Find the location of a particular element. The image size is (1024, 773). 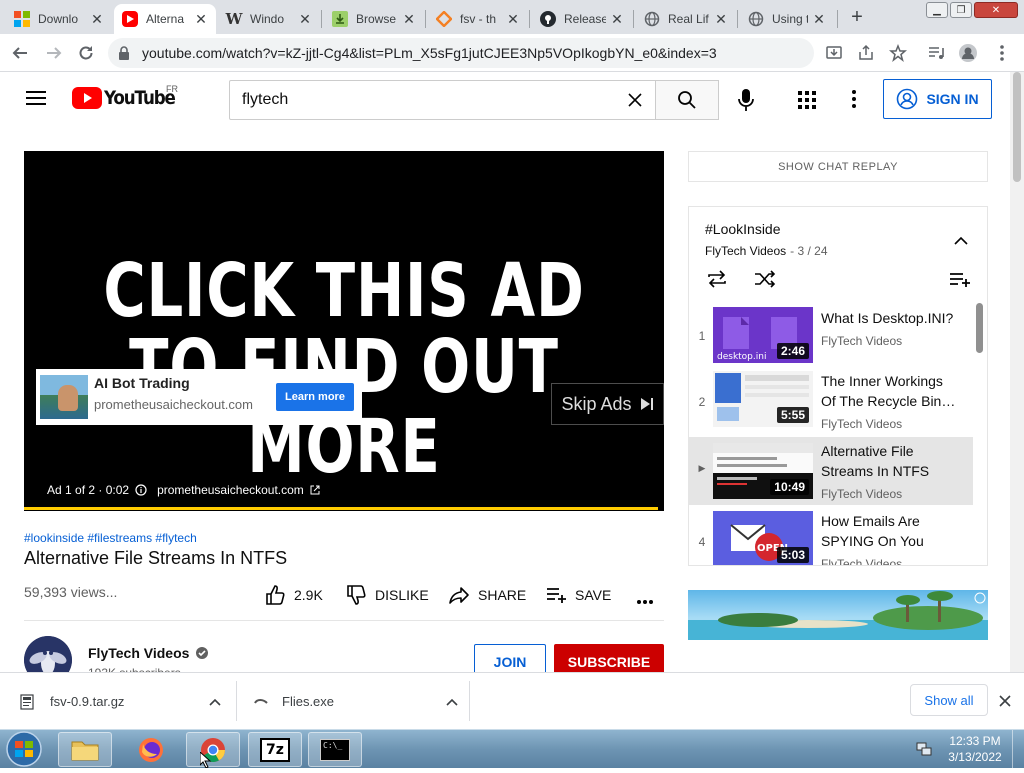

region-code: FR is located at coordinates (172, 89).